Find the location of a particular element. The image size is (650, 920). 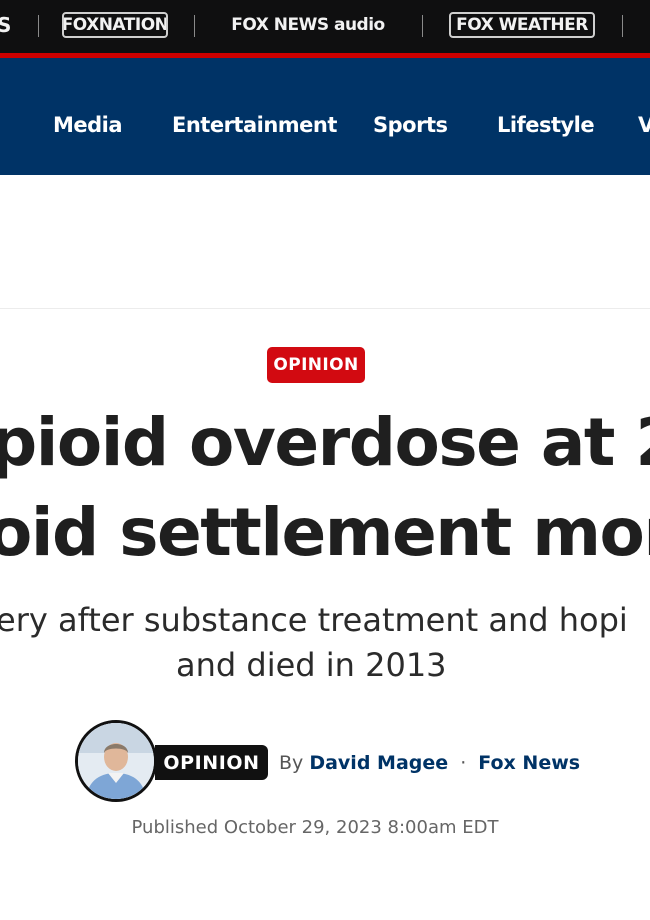

ad-space is located at coordinates (325, 241).